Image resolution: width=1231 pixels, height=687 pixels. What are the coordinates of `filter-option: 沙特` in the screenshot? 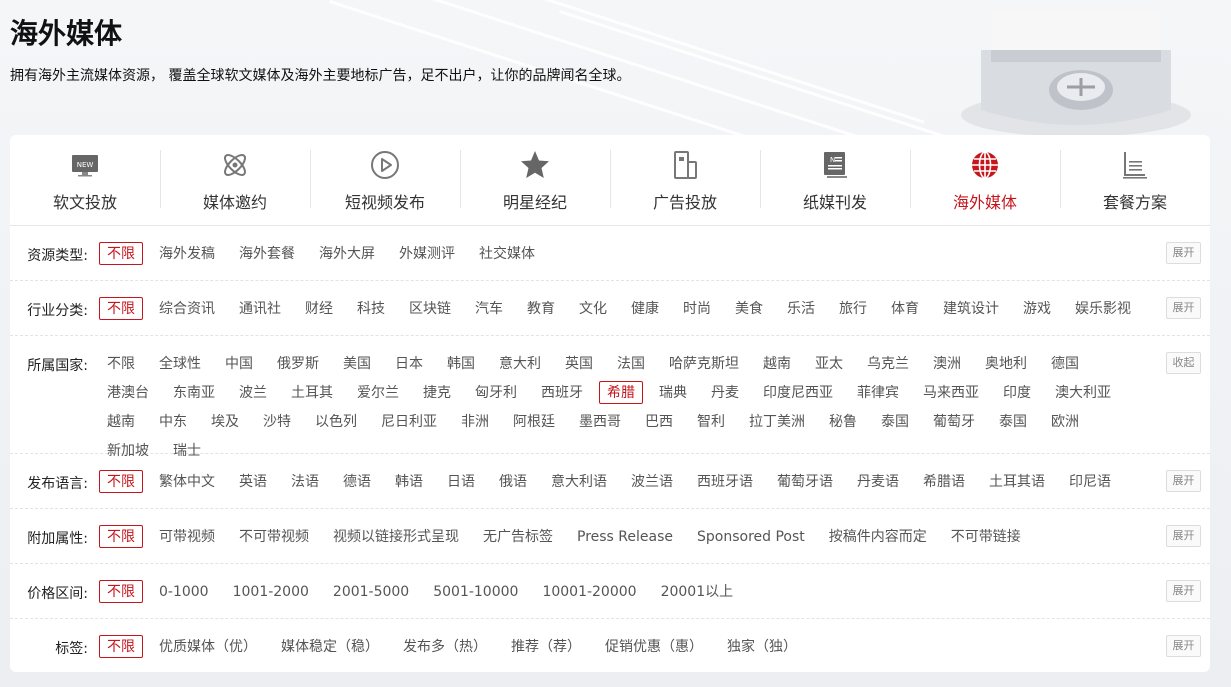 It's located at (277, 421).